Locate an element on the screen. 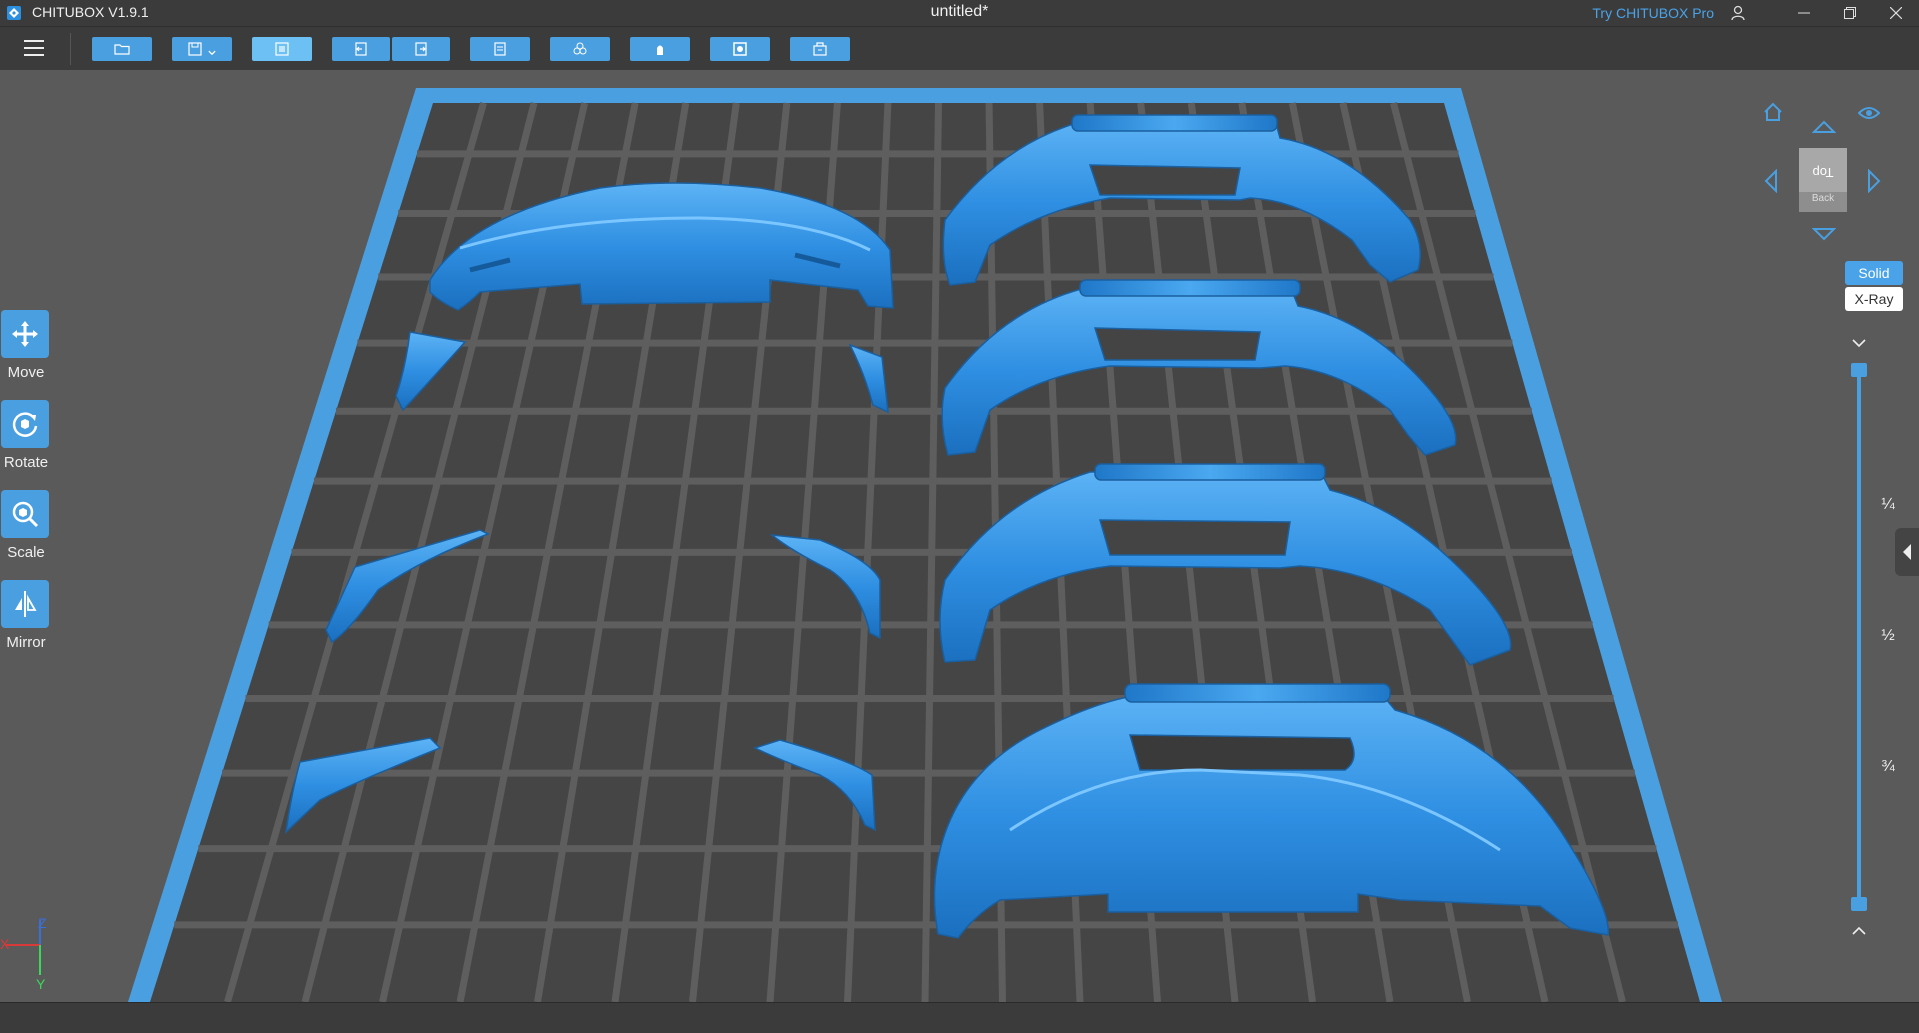  app-title: CHITUBOX V1.9.1 is located at coordinates (90, 12).